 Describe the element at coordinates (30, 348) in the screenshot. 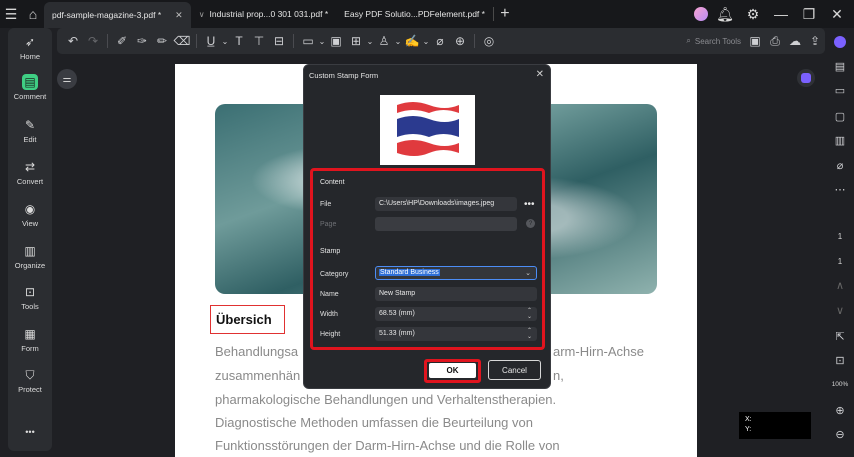

I see `sidebar-item-label: Form` at that location.